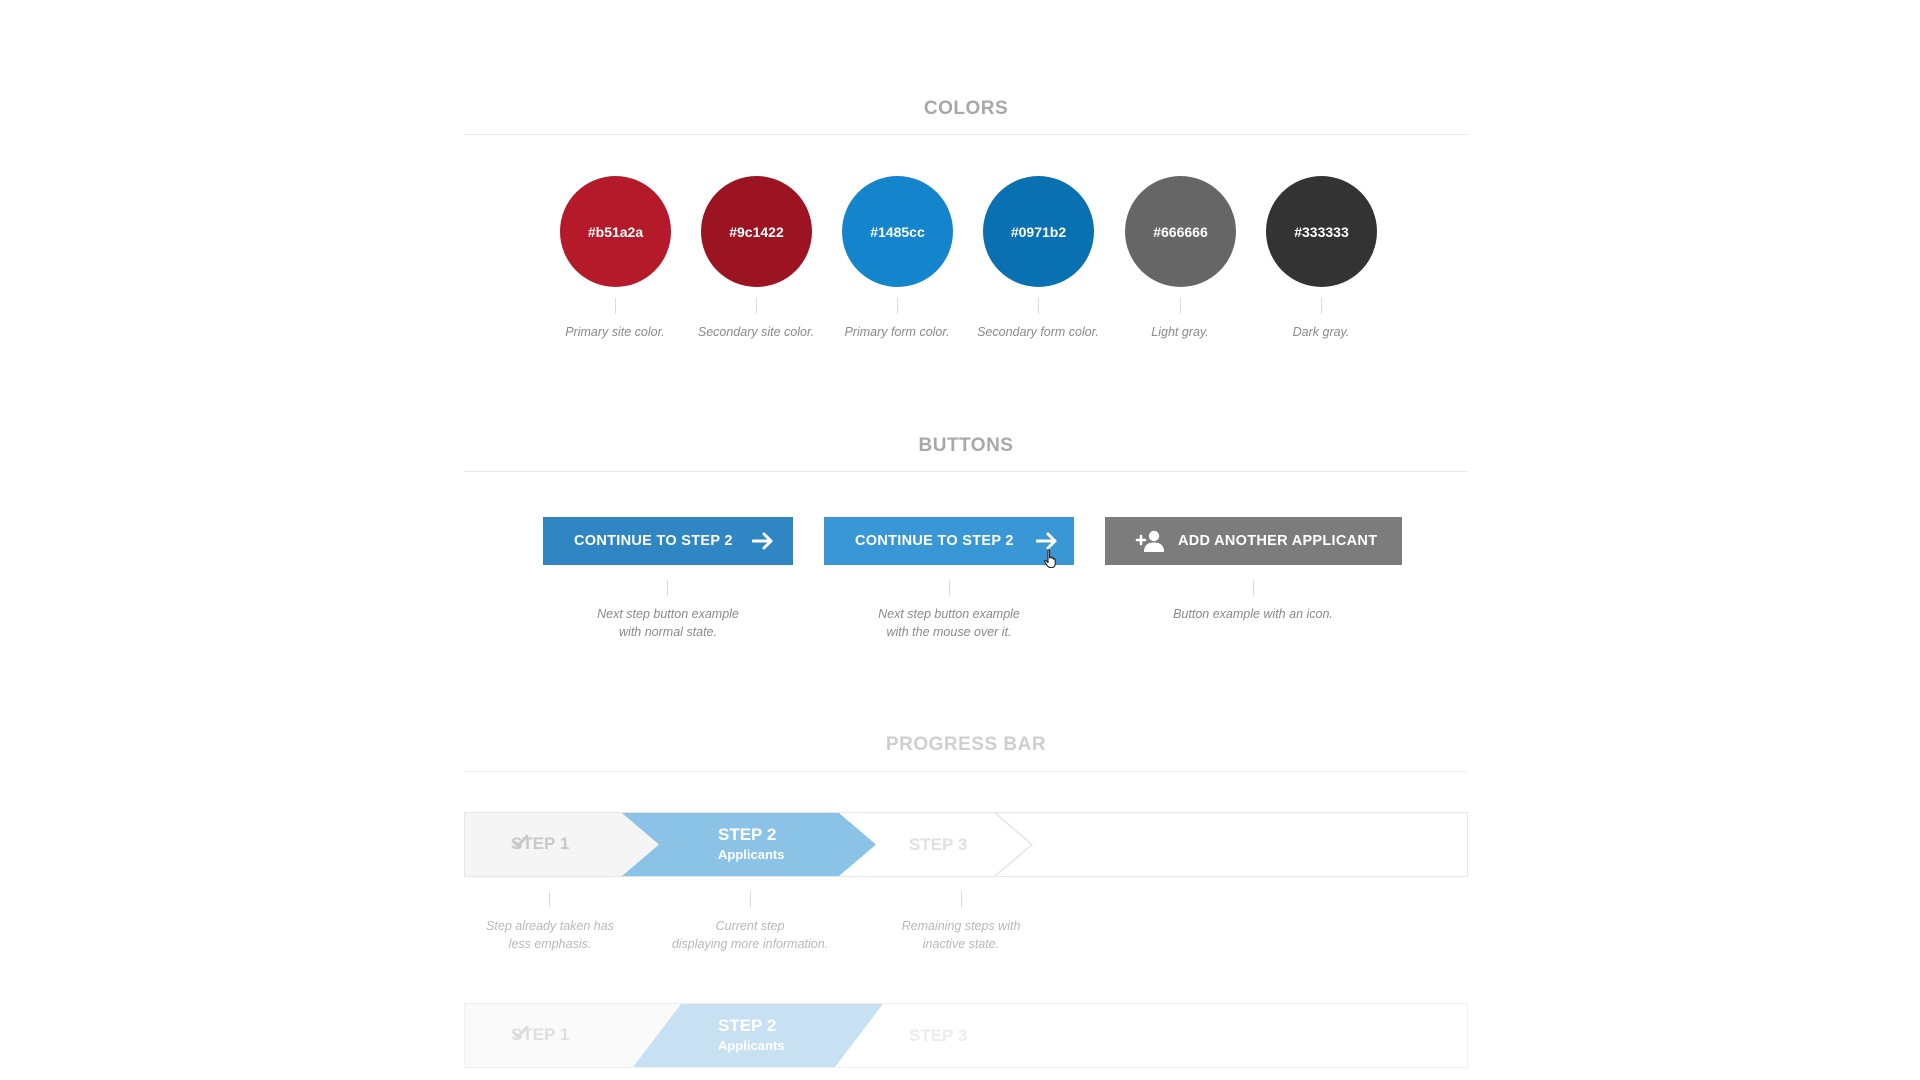  I want to click on colors-divider, so click(966, 134).